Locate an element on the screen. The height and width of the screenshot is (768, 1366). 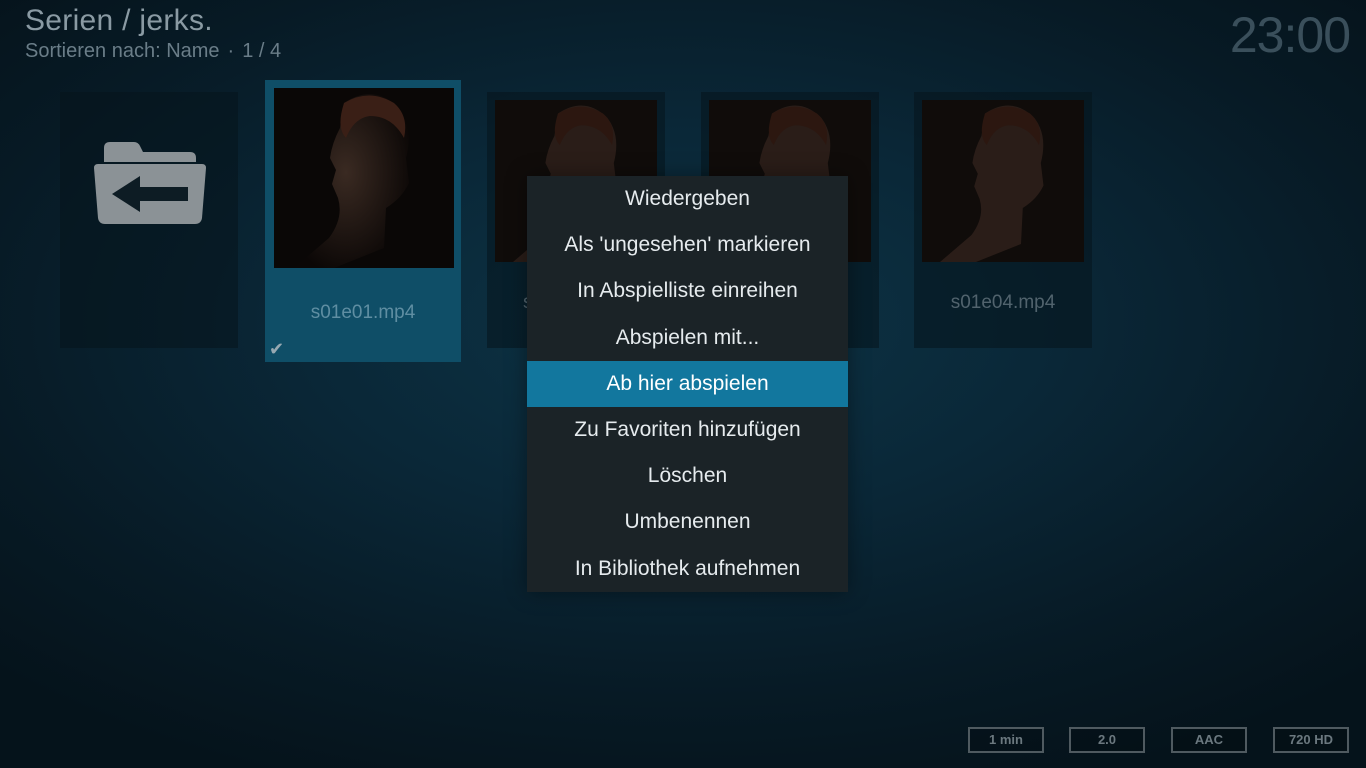
menu-item-rename: Umbenennen is located at coordinates (687, 522).